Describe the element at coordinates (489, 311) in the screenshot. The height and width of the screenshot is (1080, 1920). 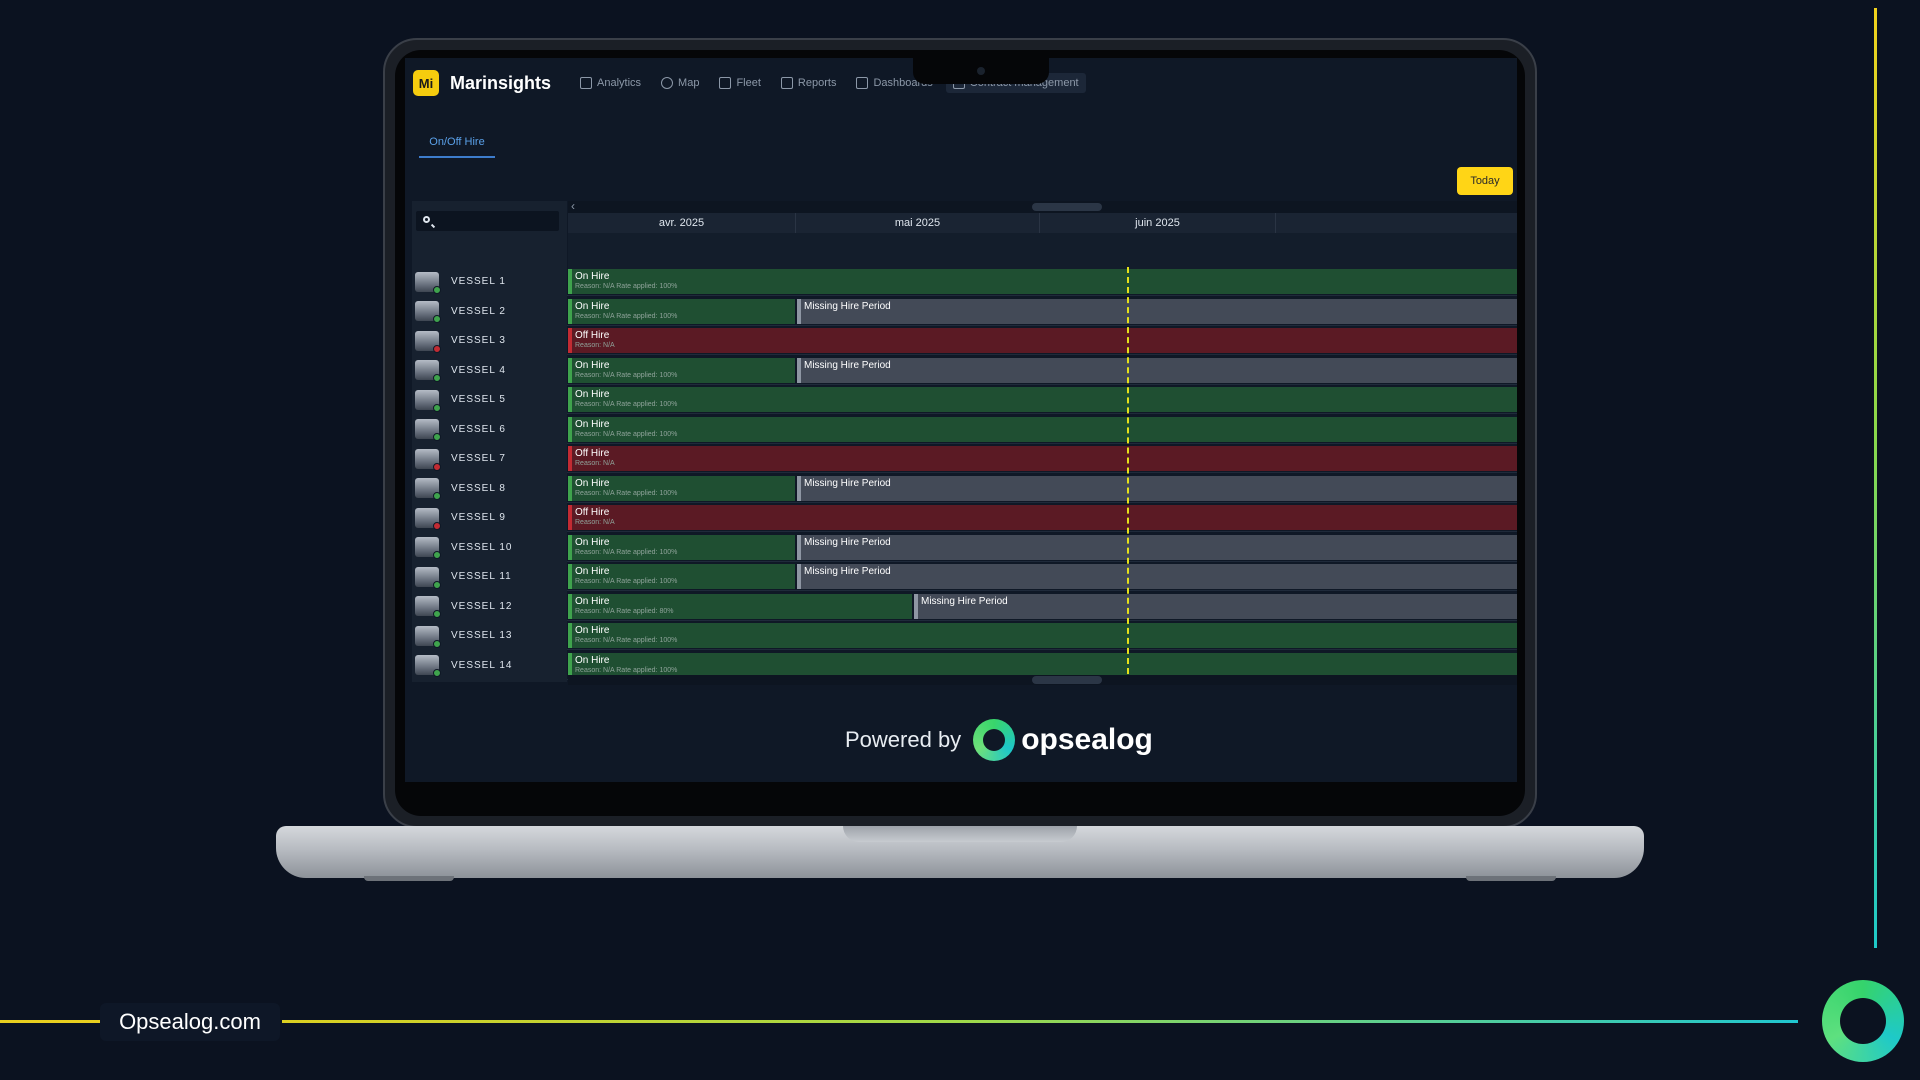
I see `vessel-cell: VESSEL 2` at that location.